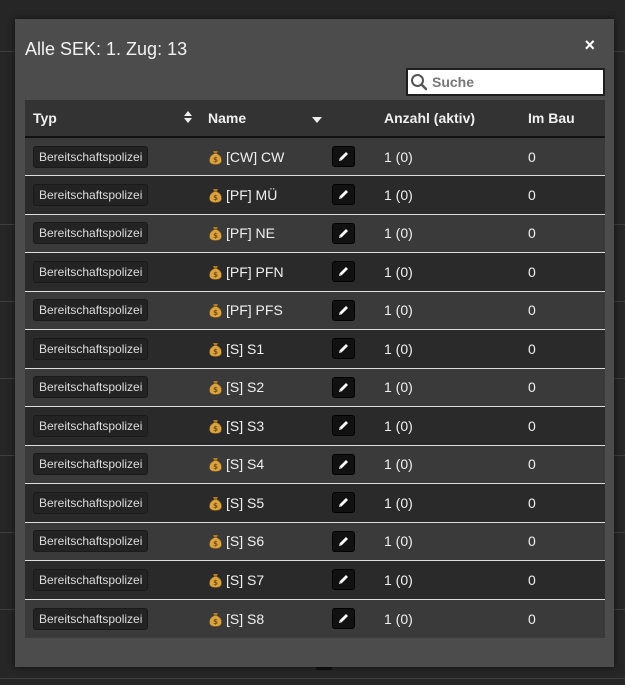 This screenshot has width=625, height=685. I want to click on column-header-label: Typ, so click(45, 118).